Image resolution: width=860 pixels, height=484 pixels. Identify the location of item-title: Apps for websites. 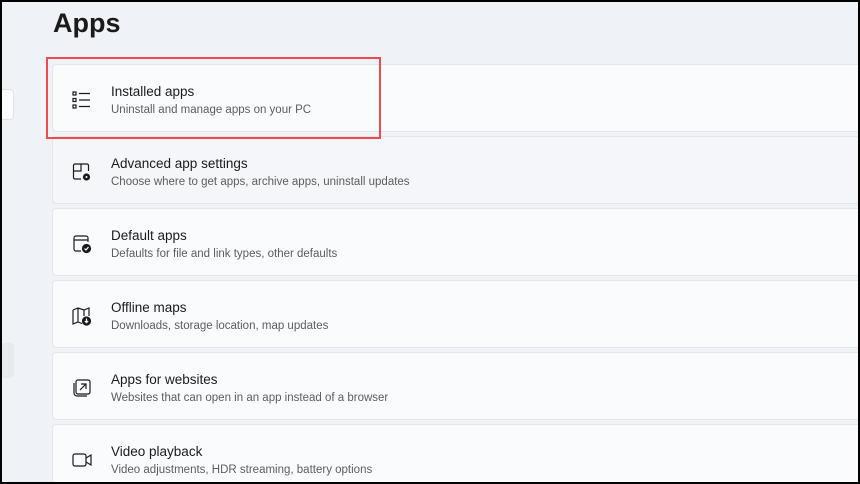
(164, 379).